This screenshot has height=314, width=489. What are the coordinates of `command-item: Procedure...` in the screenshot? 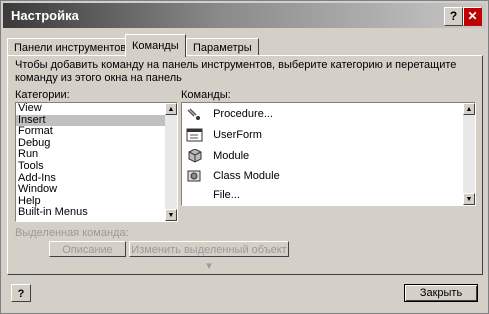 It's located at (229, 114).